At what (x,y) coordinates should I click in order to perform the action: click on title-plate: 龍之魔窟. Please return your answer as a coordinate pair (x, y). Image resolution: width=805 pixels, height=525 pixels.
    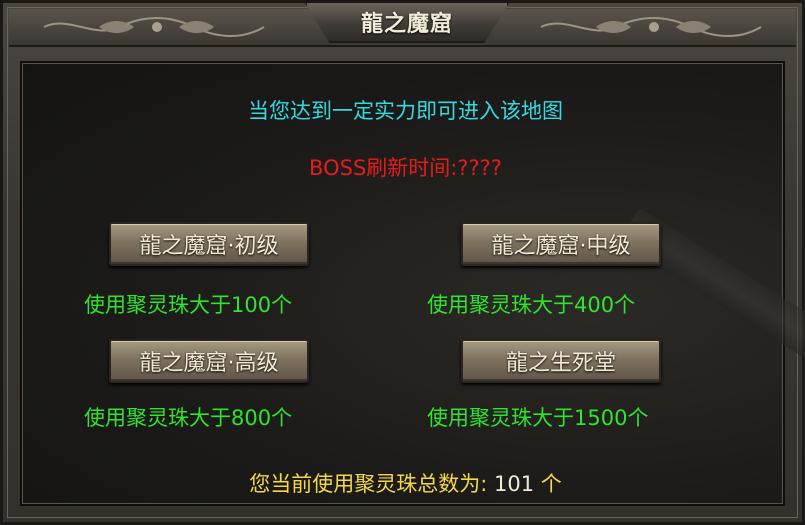
    Looking at the image, I should click on (407, 23).